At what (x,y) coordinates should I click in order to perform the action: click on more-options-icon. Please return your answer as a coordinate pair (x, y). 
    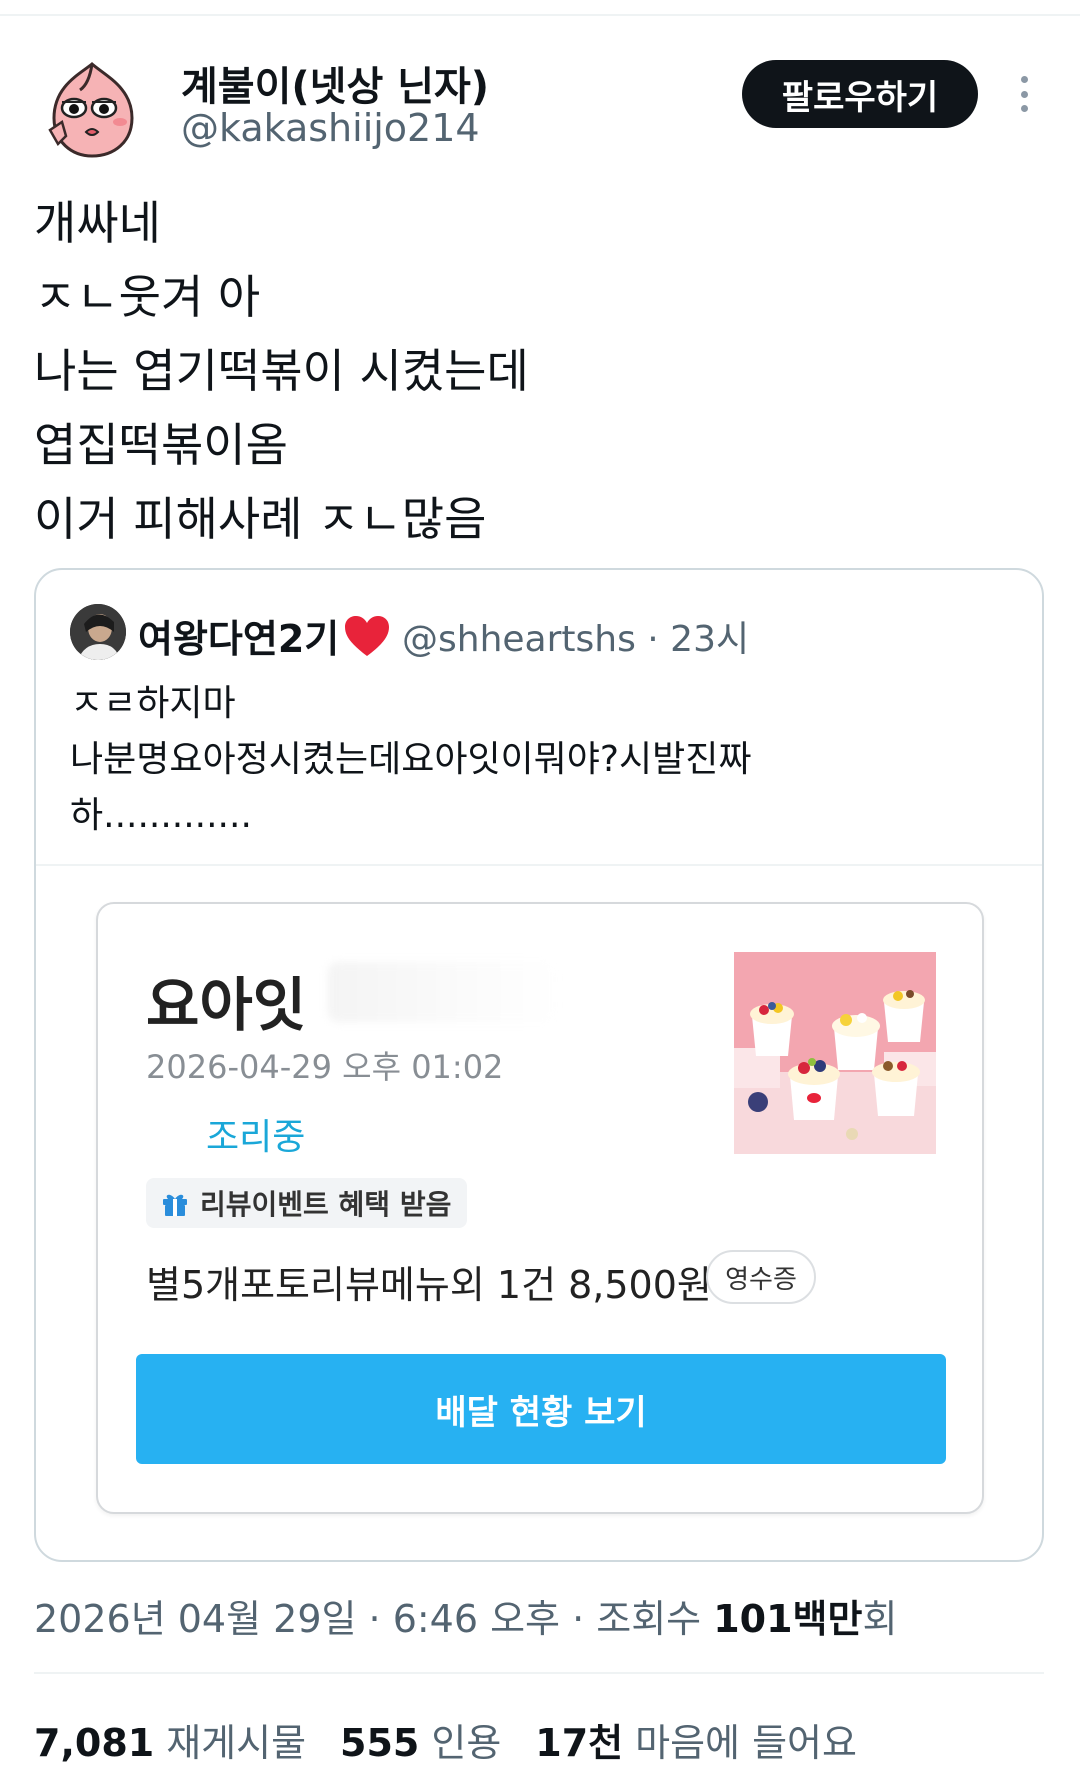
    Looking at the image, I should click on (1024, 94).